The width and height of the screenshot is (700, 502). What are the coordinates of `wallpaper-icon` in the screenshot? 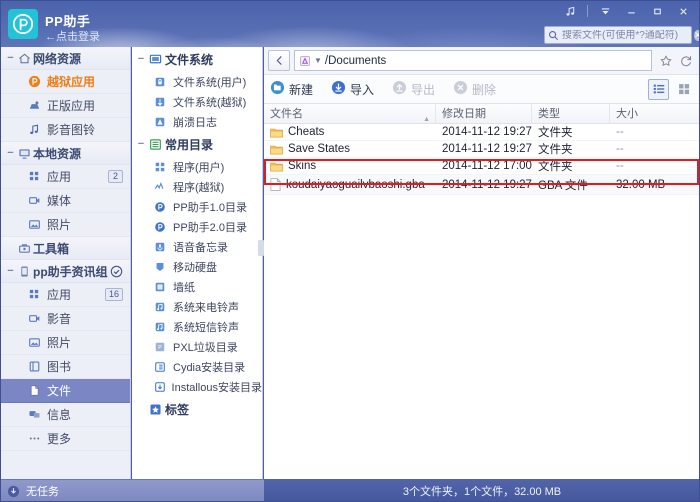 It's located at (163, 287).